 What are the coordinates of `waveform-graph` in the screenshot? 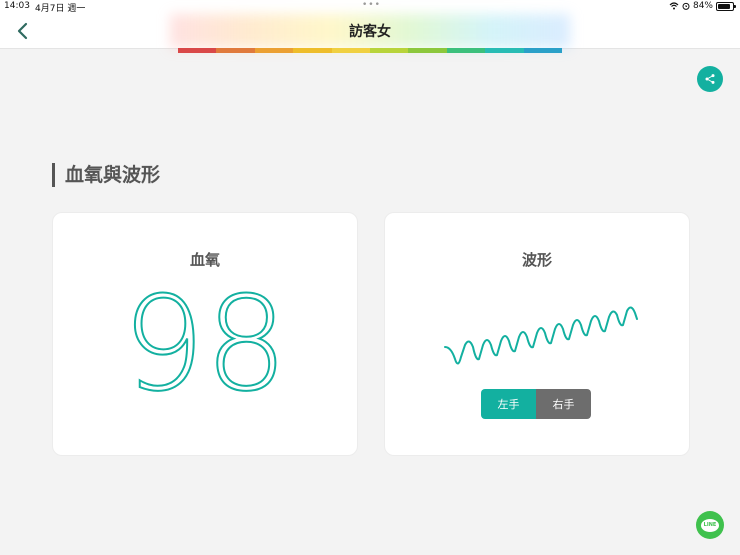 It's located at (541, 335).